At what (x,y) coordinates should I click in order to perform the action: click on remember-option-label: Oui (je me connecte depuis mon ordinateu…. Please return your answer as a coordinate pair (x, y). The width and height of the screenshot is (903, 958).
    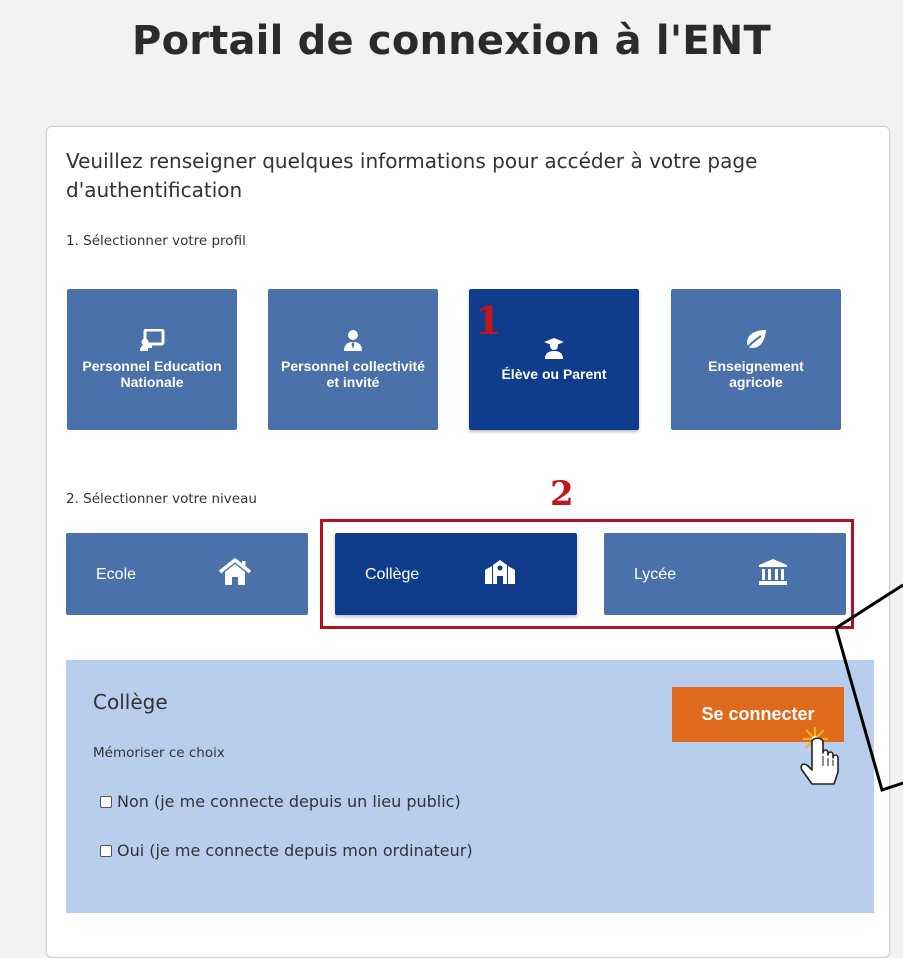
    Looking at the image, I should click on (295, 850).